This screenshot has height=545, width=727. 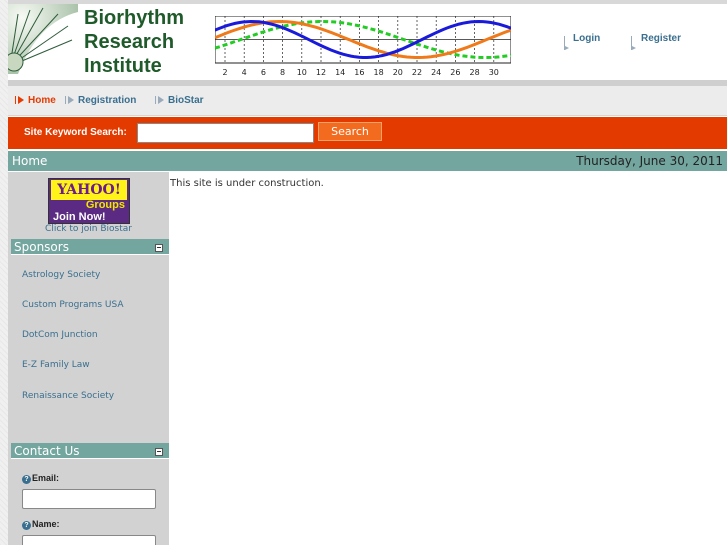 What do you see at coordinates (398, 72) in the screenshot?
I see `wave-tick-label: 20` at bounding box center [398, 72].